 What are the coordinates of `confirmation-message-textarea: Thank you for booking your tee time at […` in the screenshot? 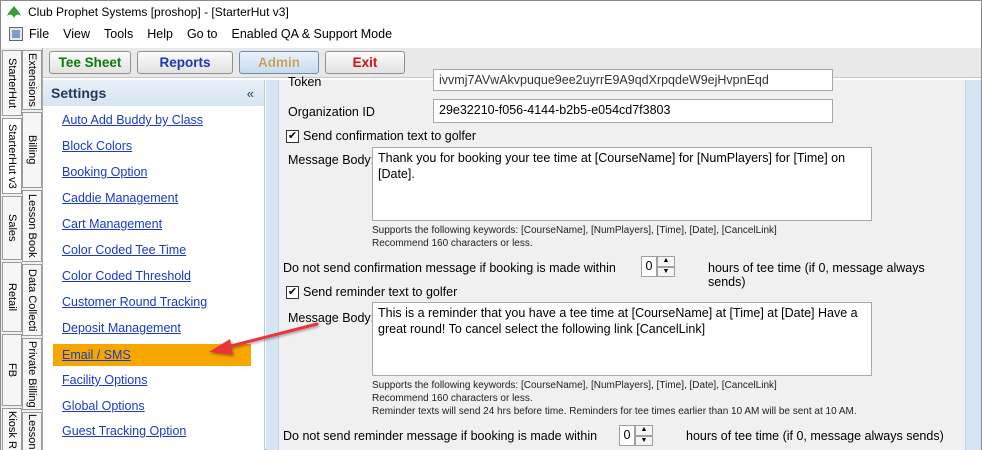 It's located at (622, 184).